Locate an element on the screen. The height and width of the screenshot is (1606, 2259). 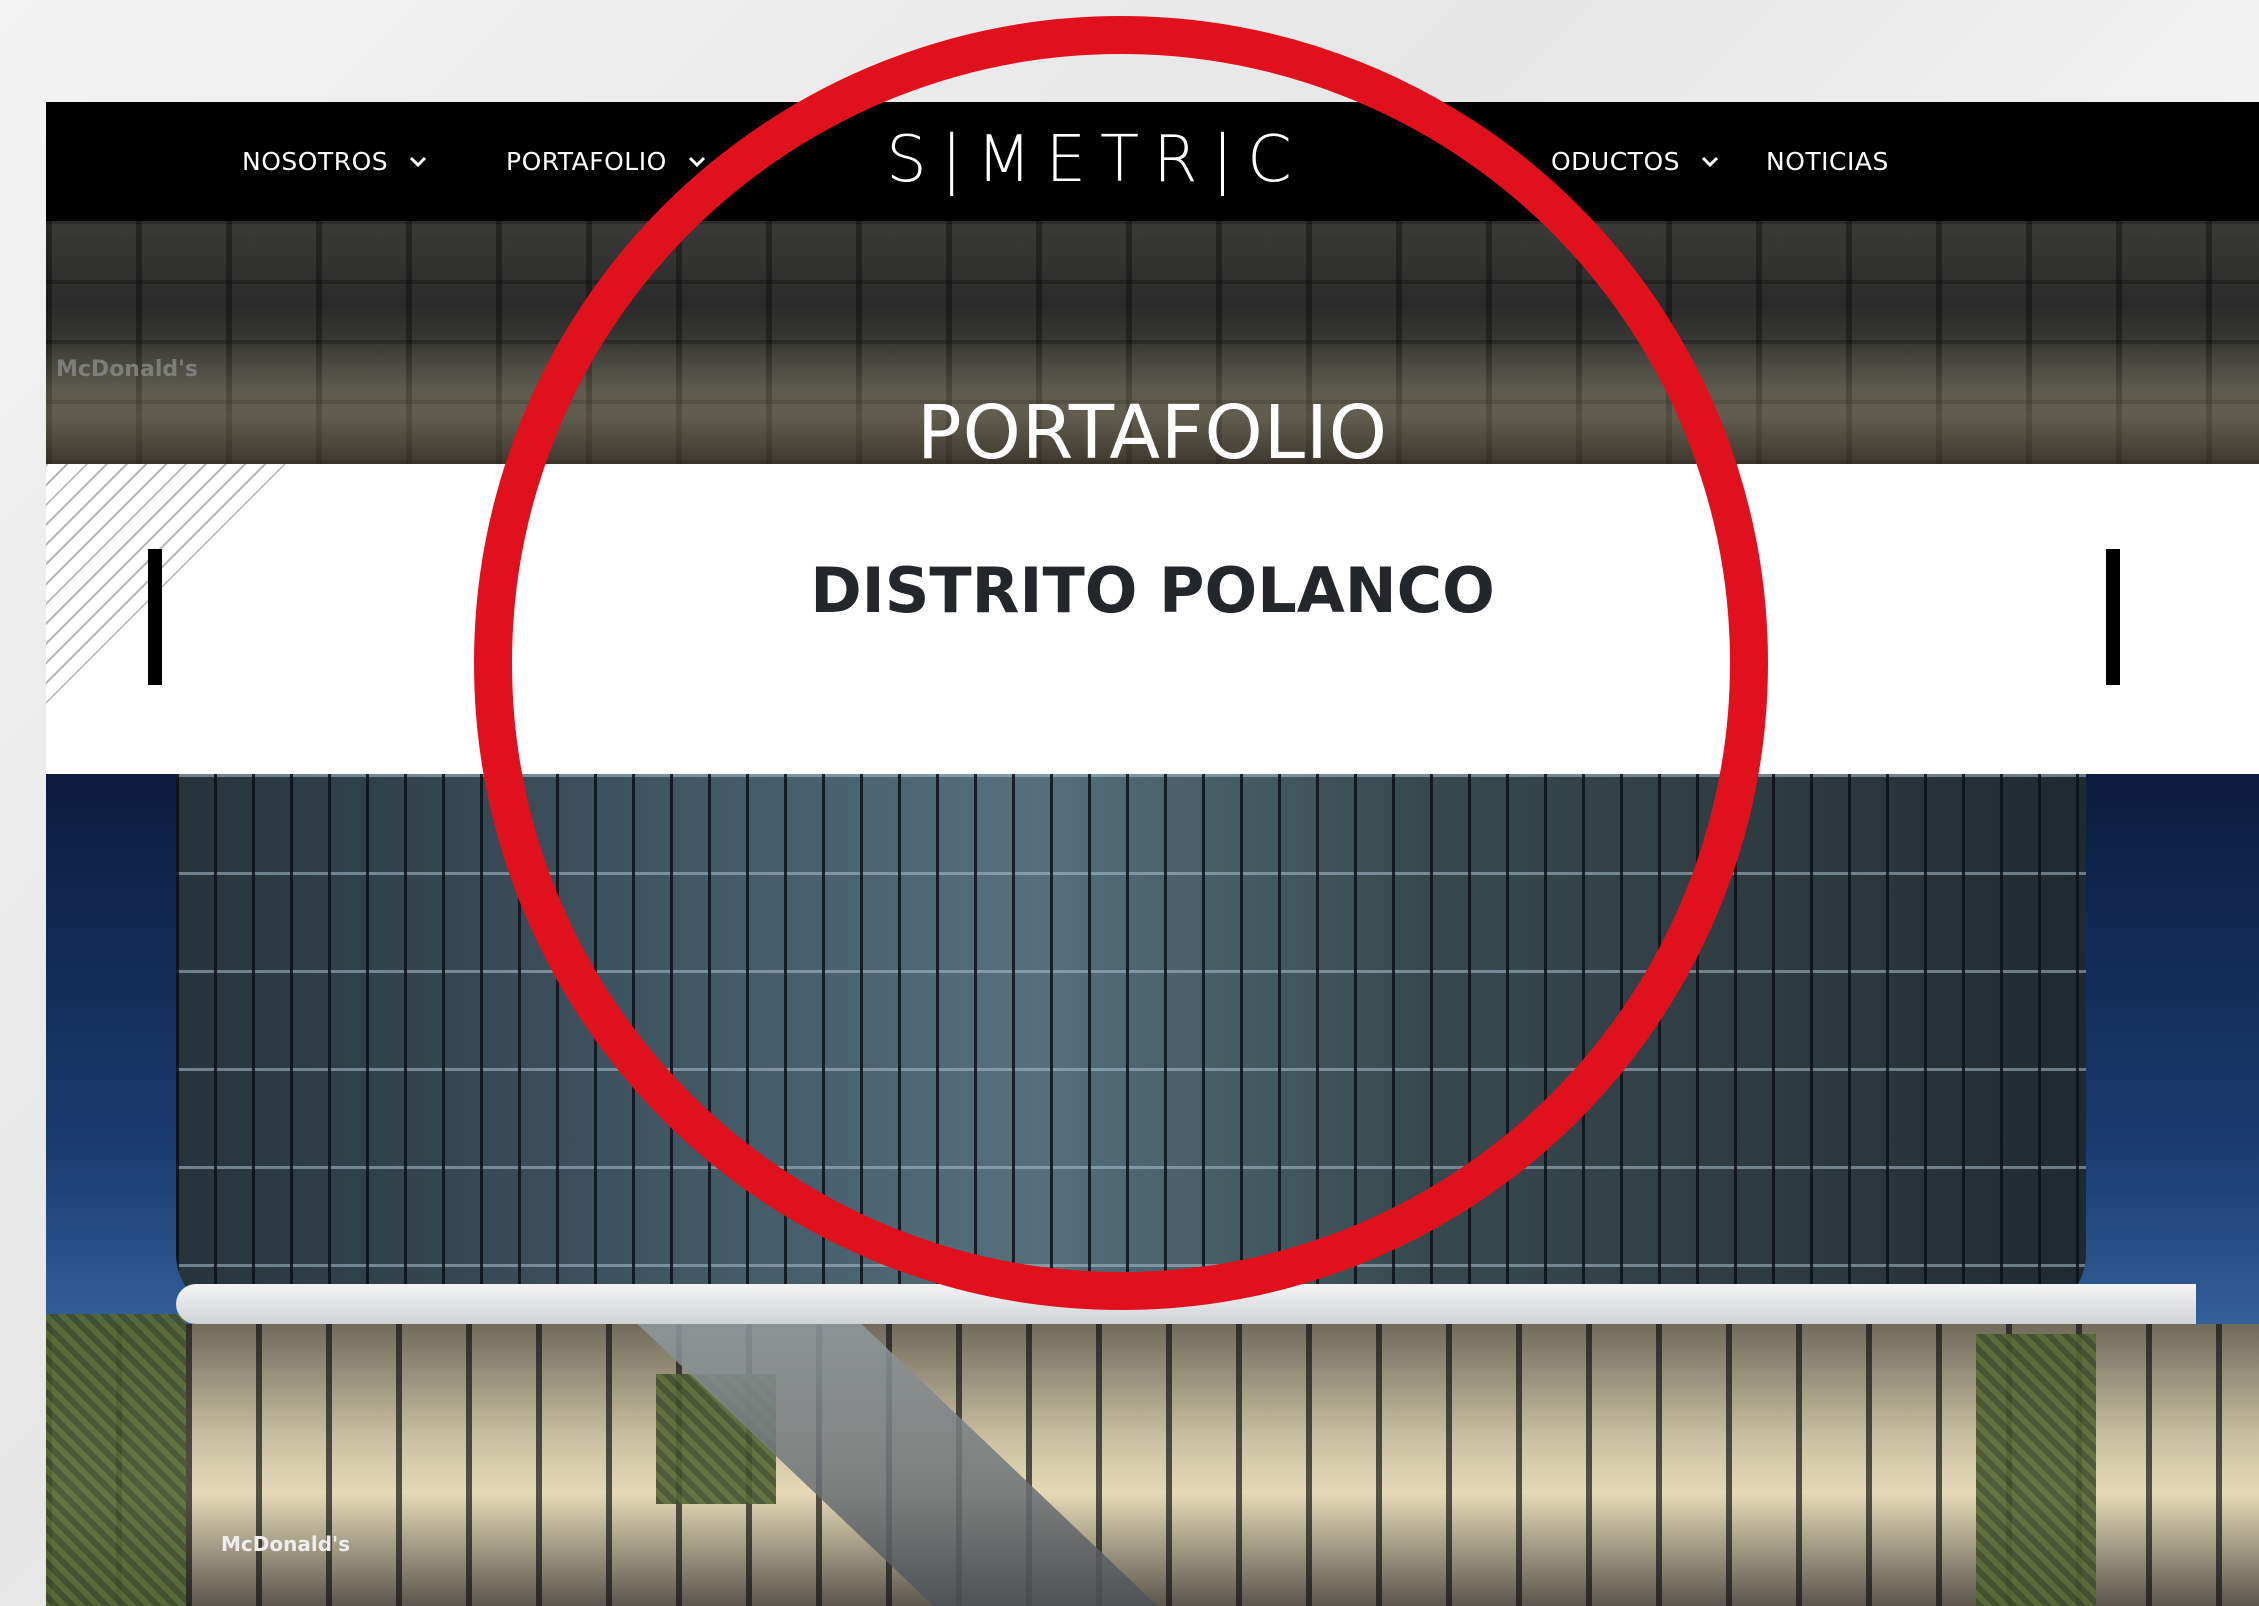
building-canopy is located at coordinates (1186, 1304).